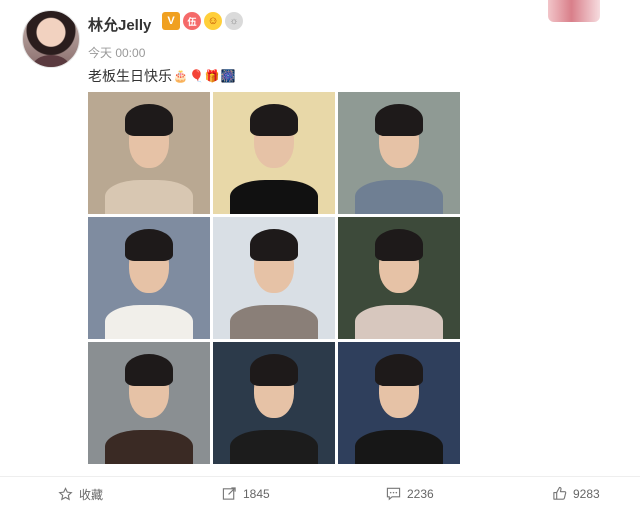 The width and height of the screenshot is (640, 511). I want to click on fireworks-icon: 🎆, so click(228, 76).